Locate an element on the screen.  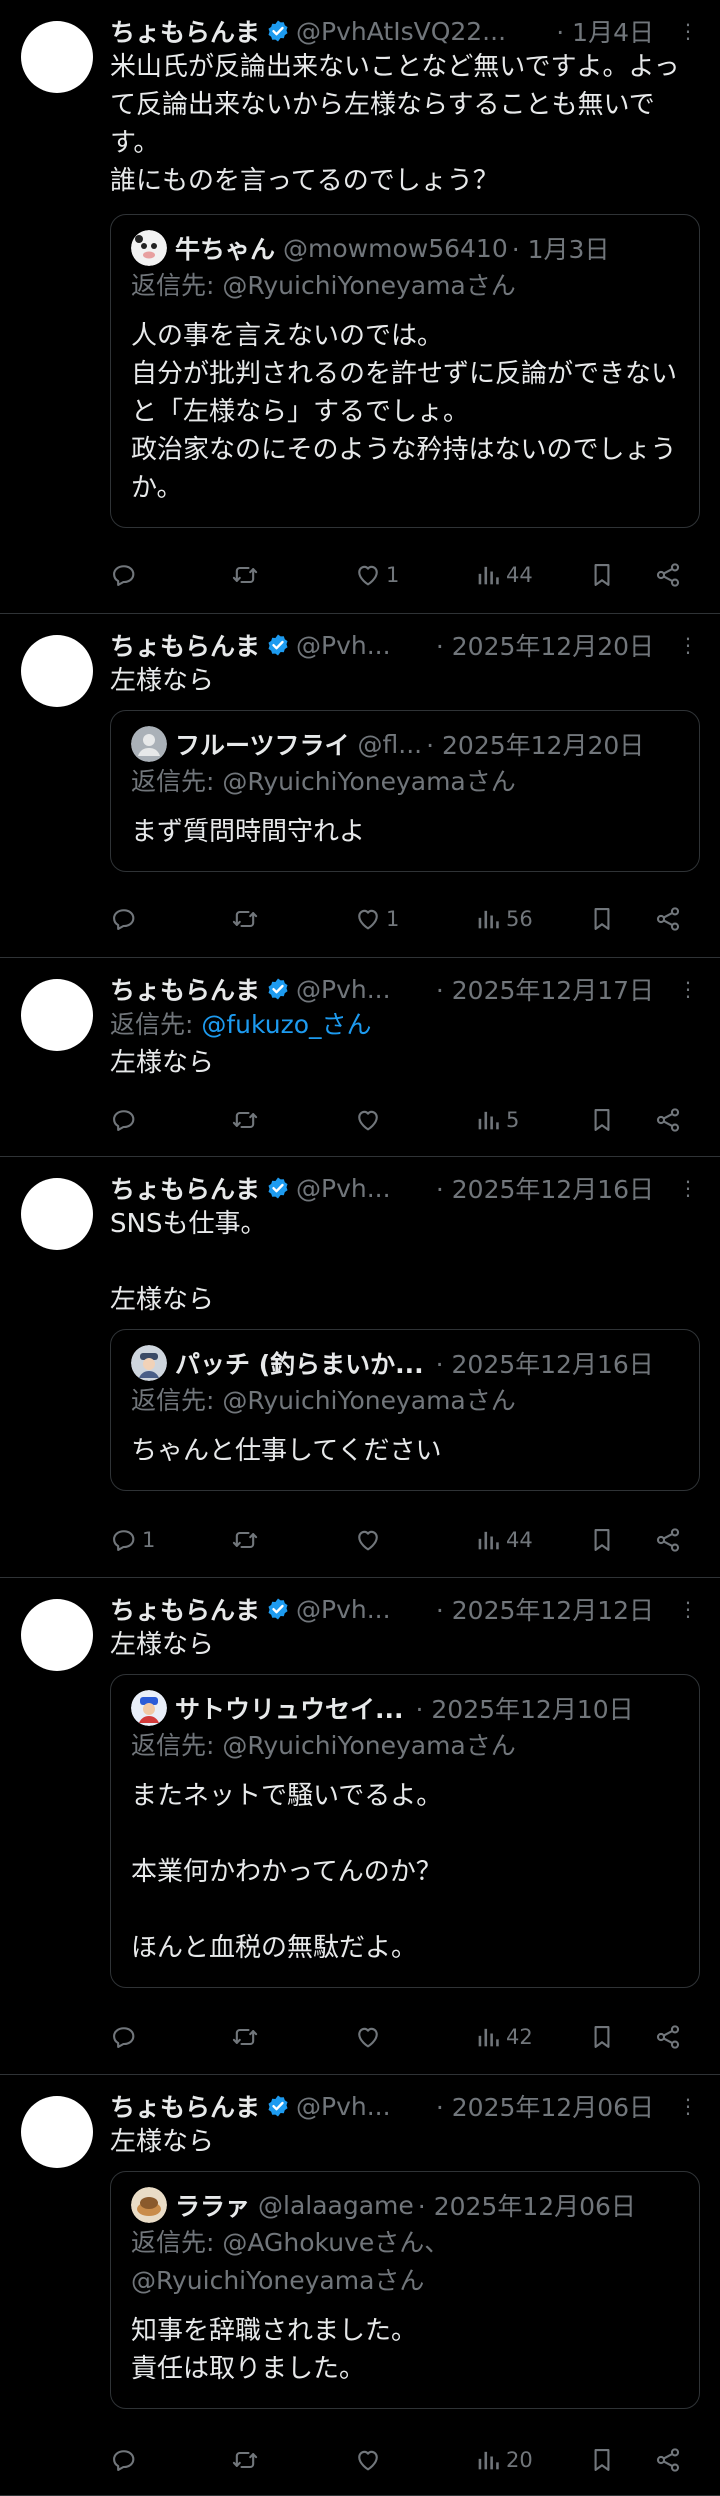
tweet-timestamp: · 2025年12月20日 is located at coordinates (545, 645).